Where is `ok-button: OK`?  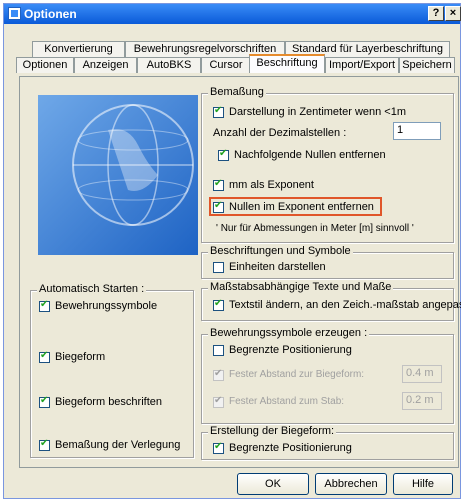 ok-button: OK is located at coordinates (273, 484).